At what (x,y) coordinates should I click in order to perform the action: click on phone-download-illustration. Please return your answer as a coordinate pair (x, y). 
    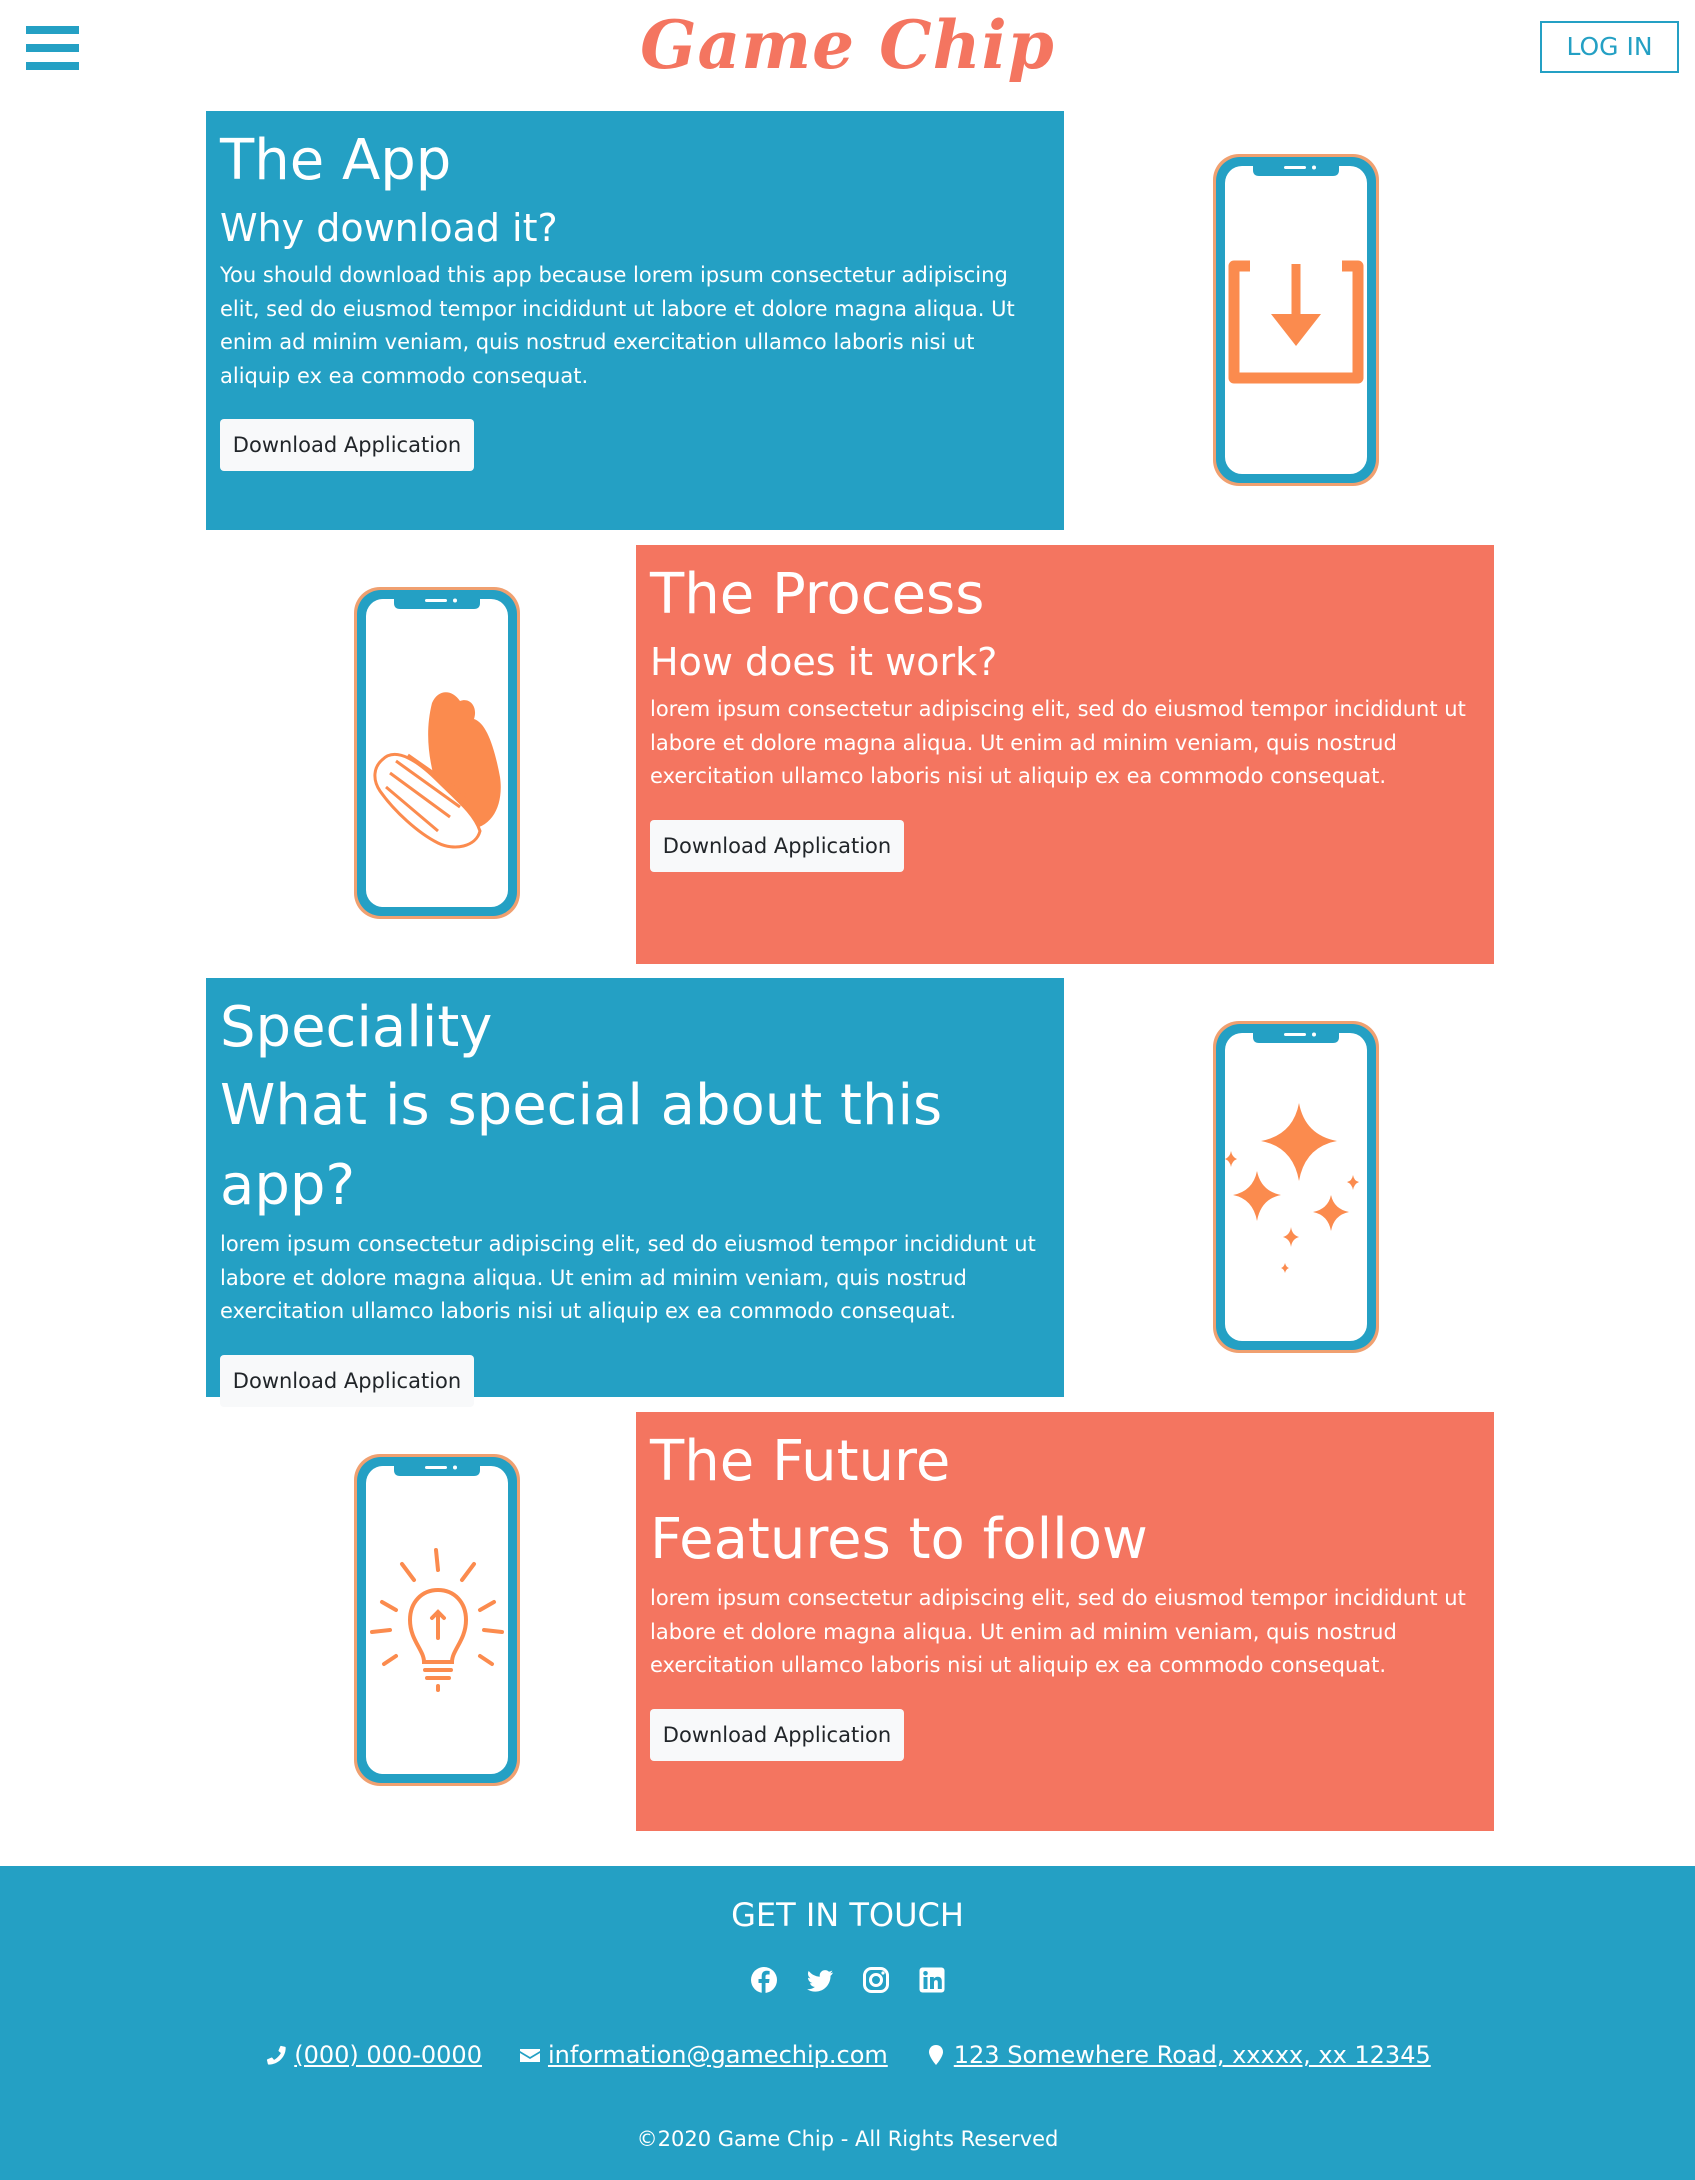
    Looking at the image, I should click on (1296, 320).